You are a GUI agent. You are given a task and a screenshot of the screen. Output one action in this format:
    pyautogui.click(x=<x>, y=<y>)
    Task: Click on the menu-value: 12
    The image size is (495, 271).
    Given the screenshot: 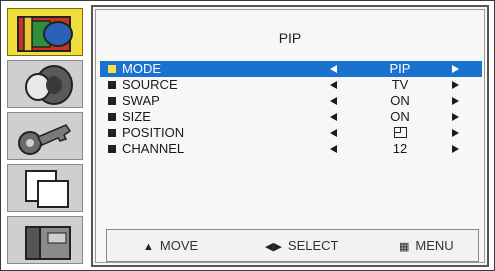 What is the action you would take?
    pyautogui.click(x=400, y=148)
    